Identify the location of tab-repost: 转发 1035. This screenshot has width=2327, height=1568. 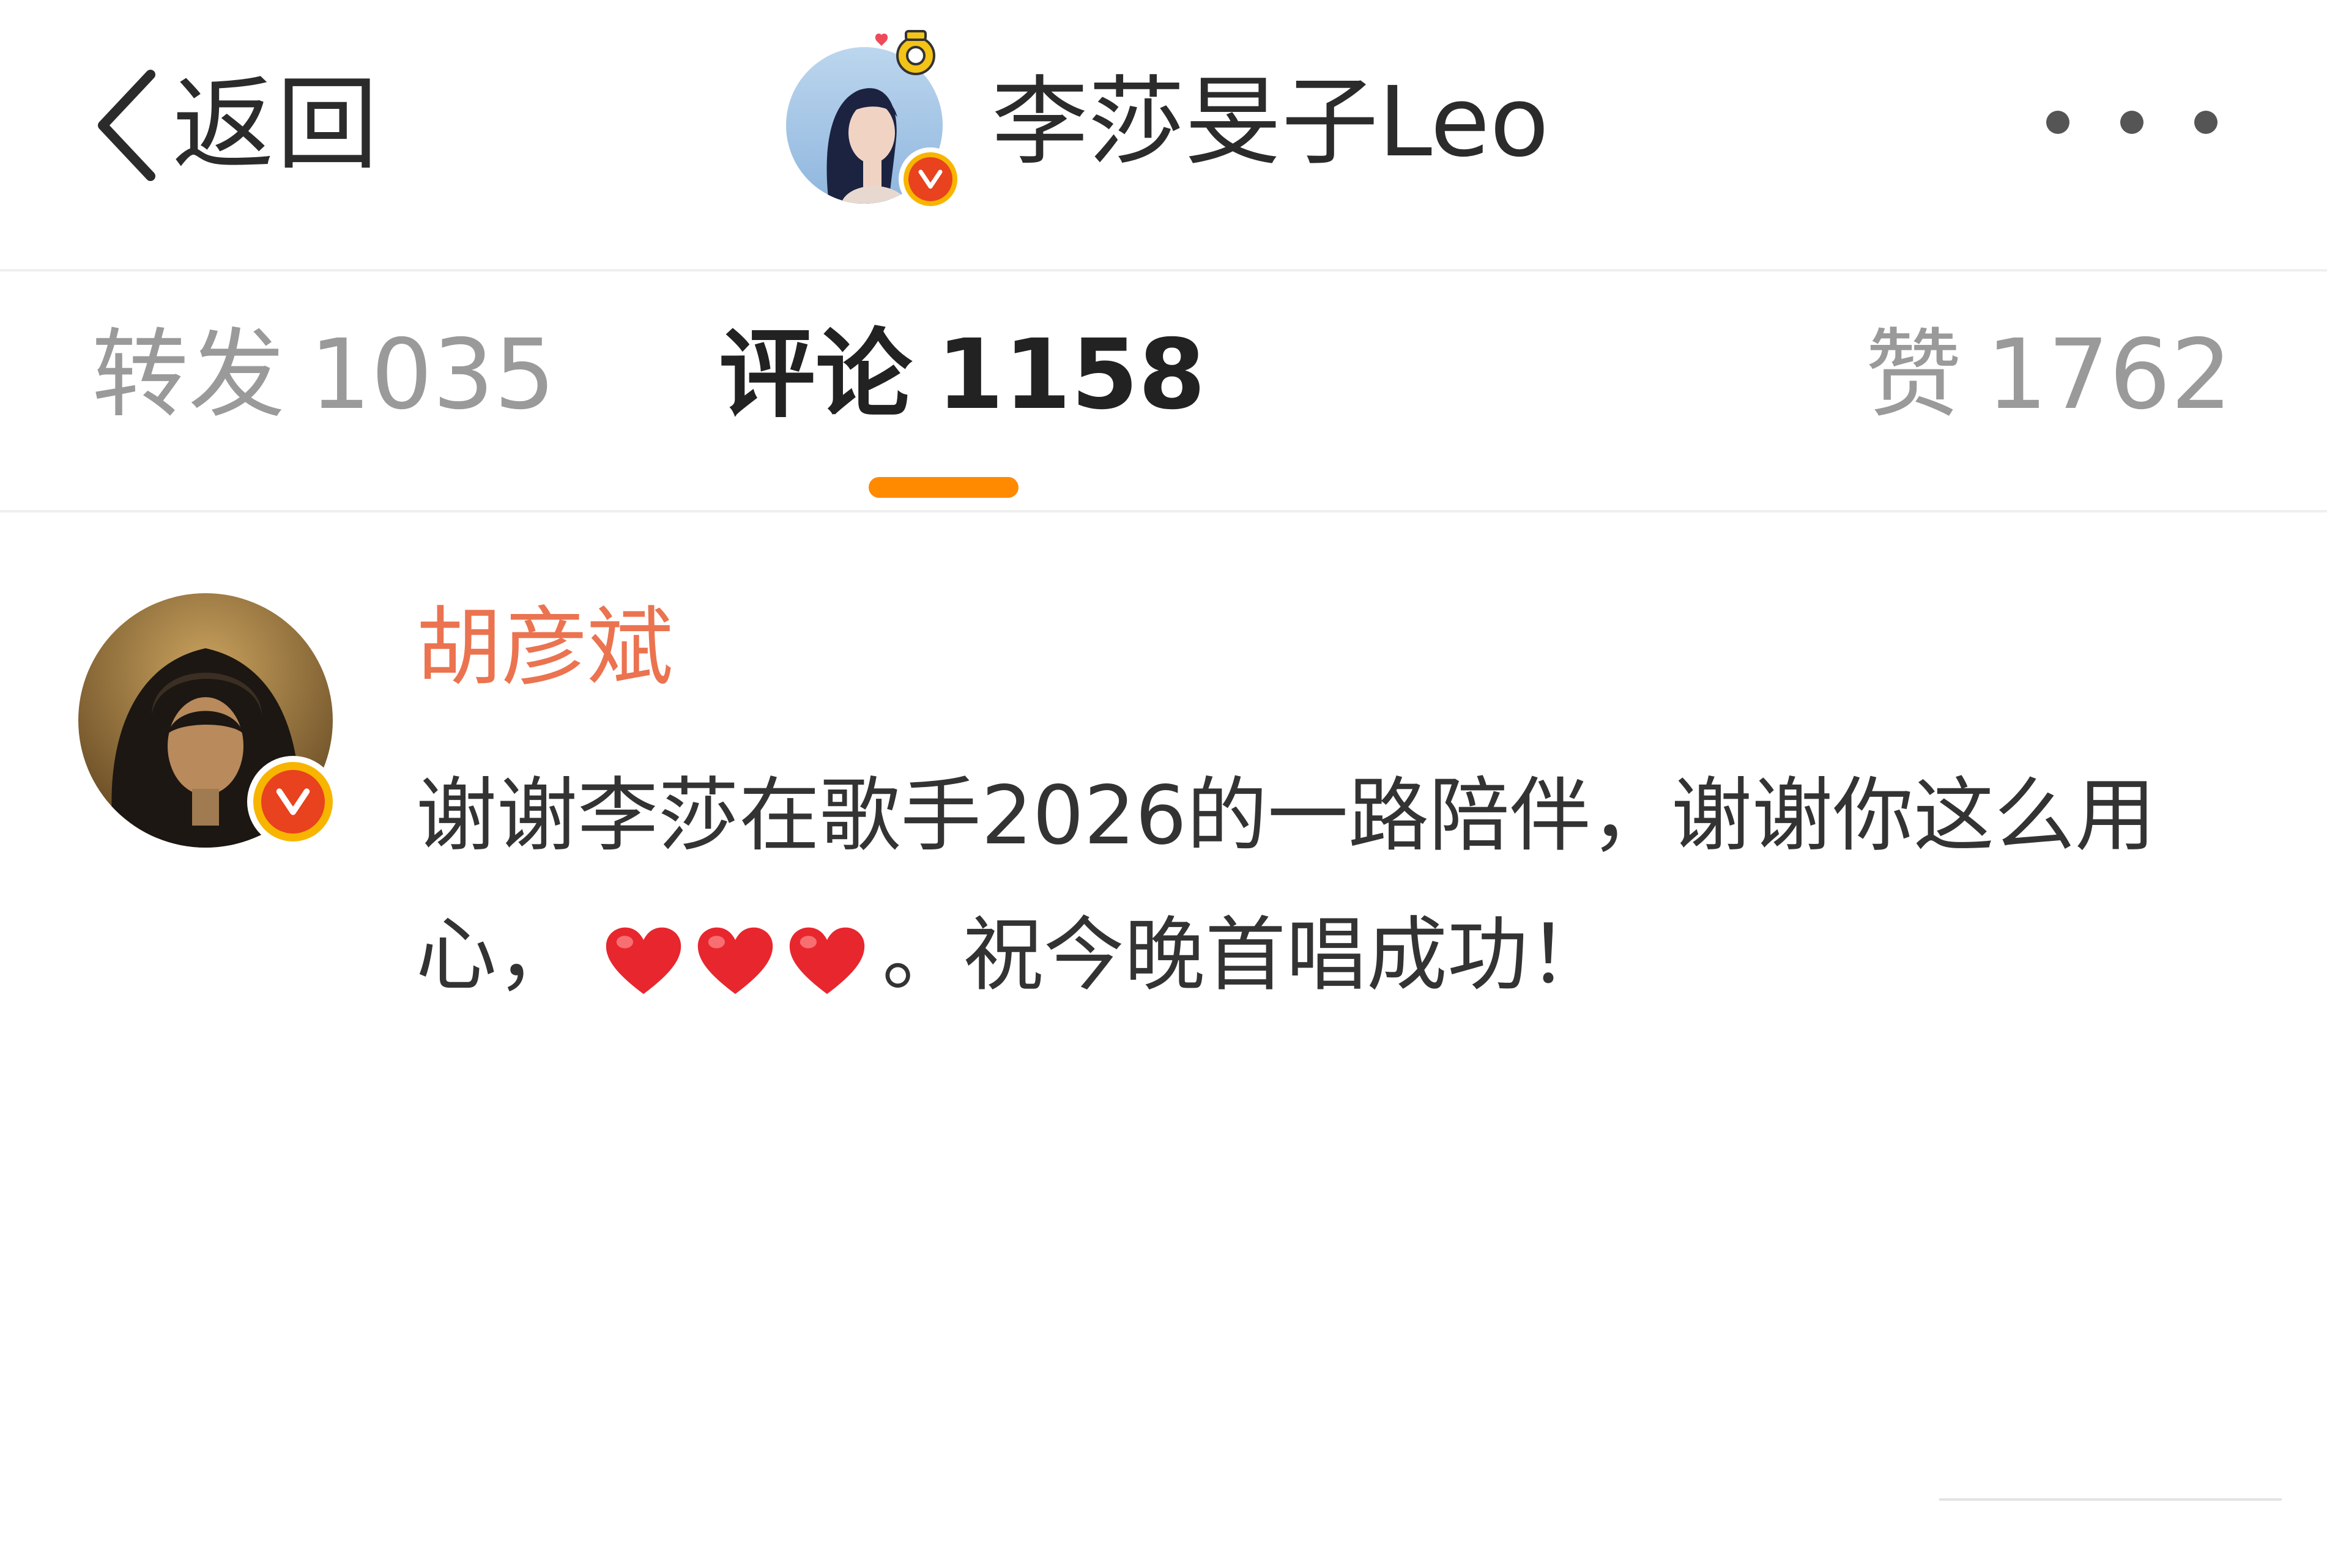
(323, 375).